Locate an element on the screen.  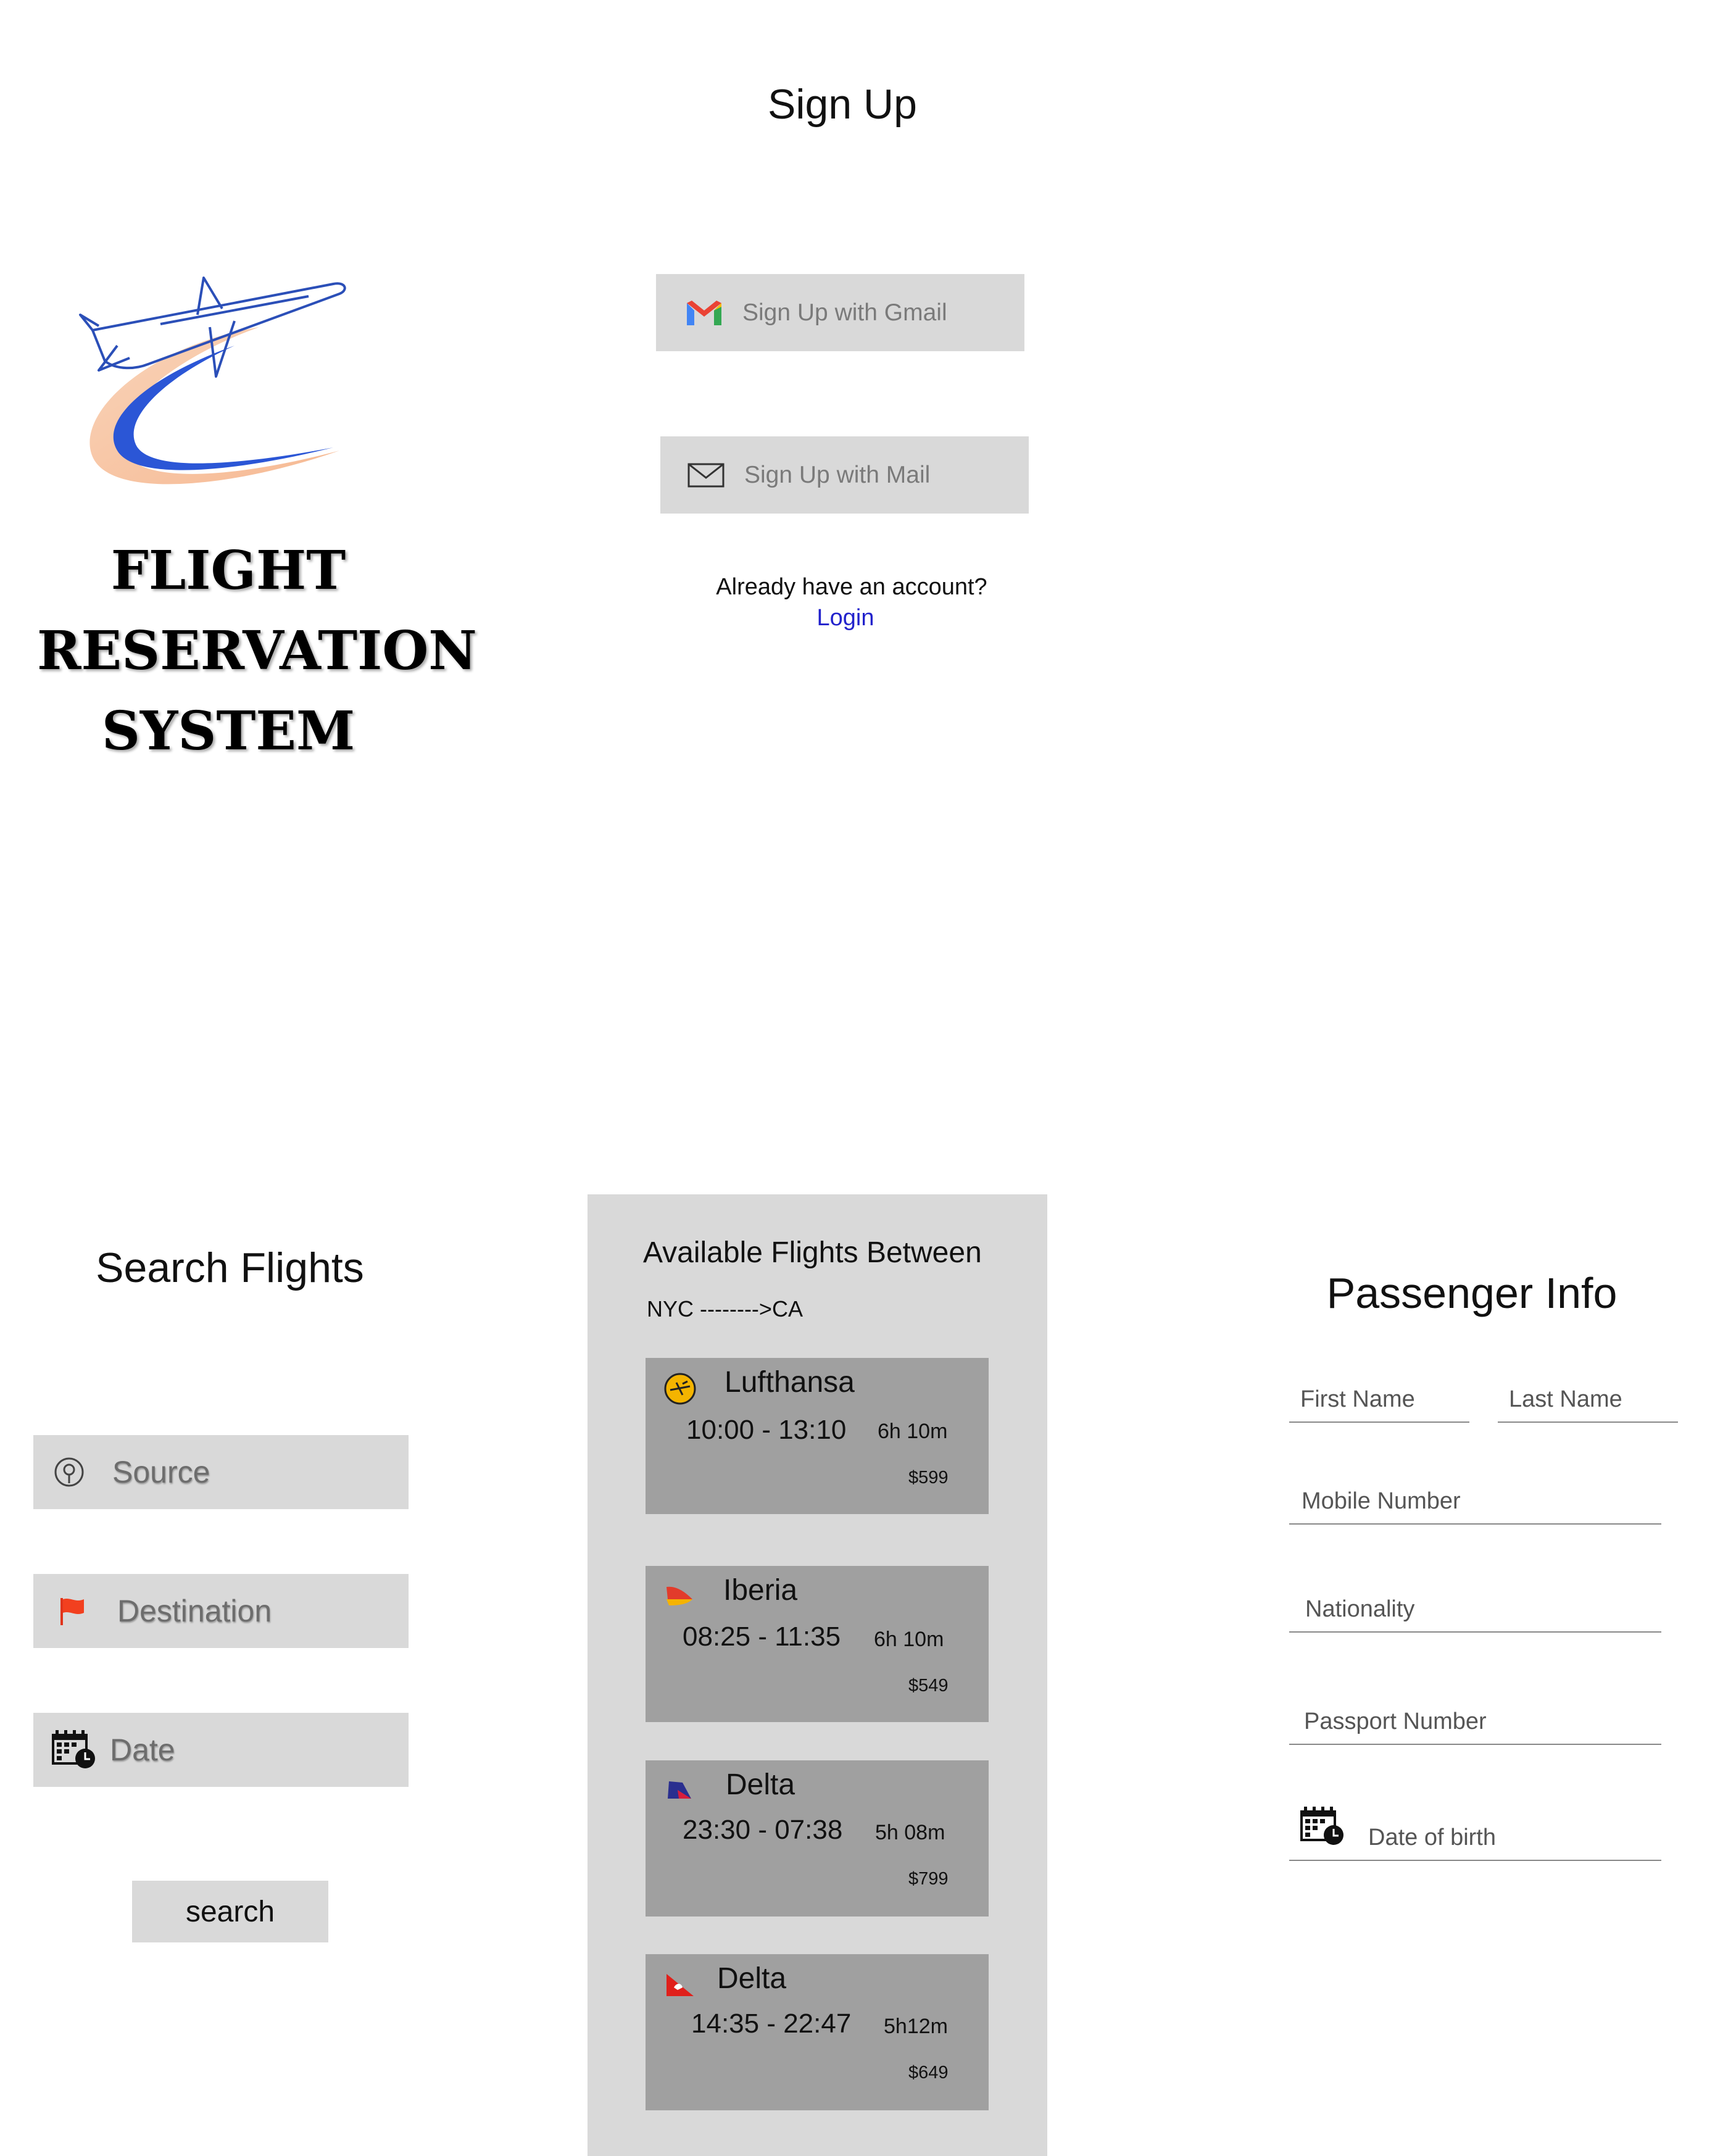
flight-times: 23:30 - 07:38 is located at coordinates (763, 1830).